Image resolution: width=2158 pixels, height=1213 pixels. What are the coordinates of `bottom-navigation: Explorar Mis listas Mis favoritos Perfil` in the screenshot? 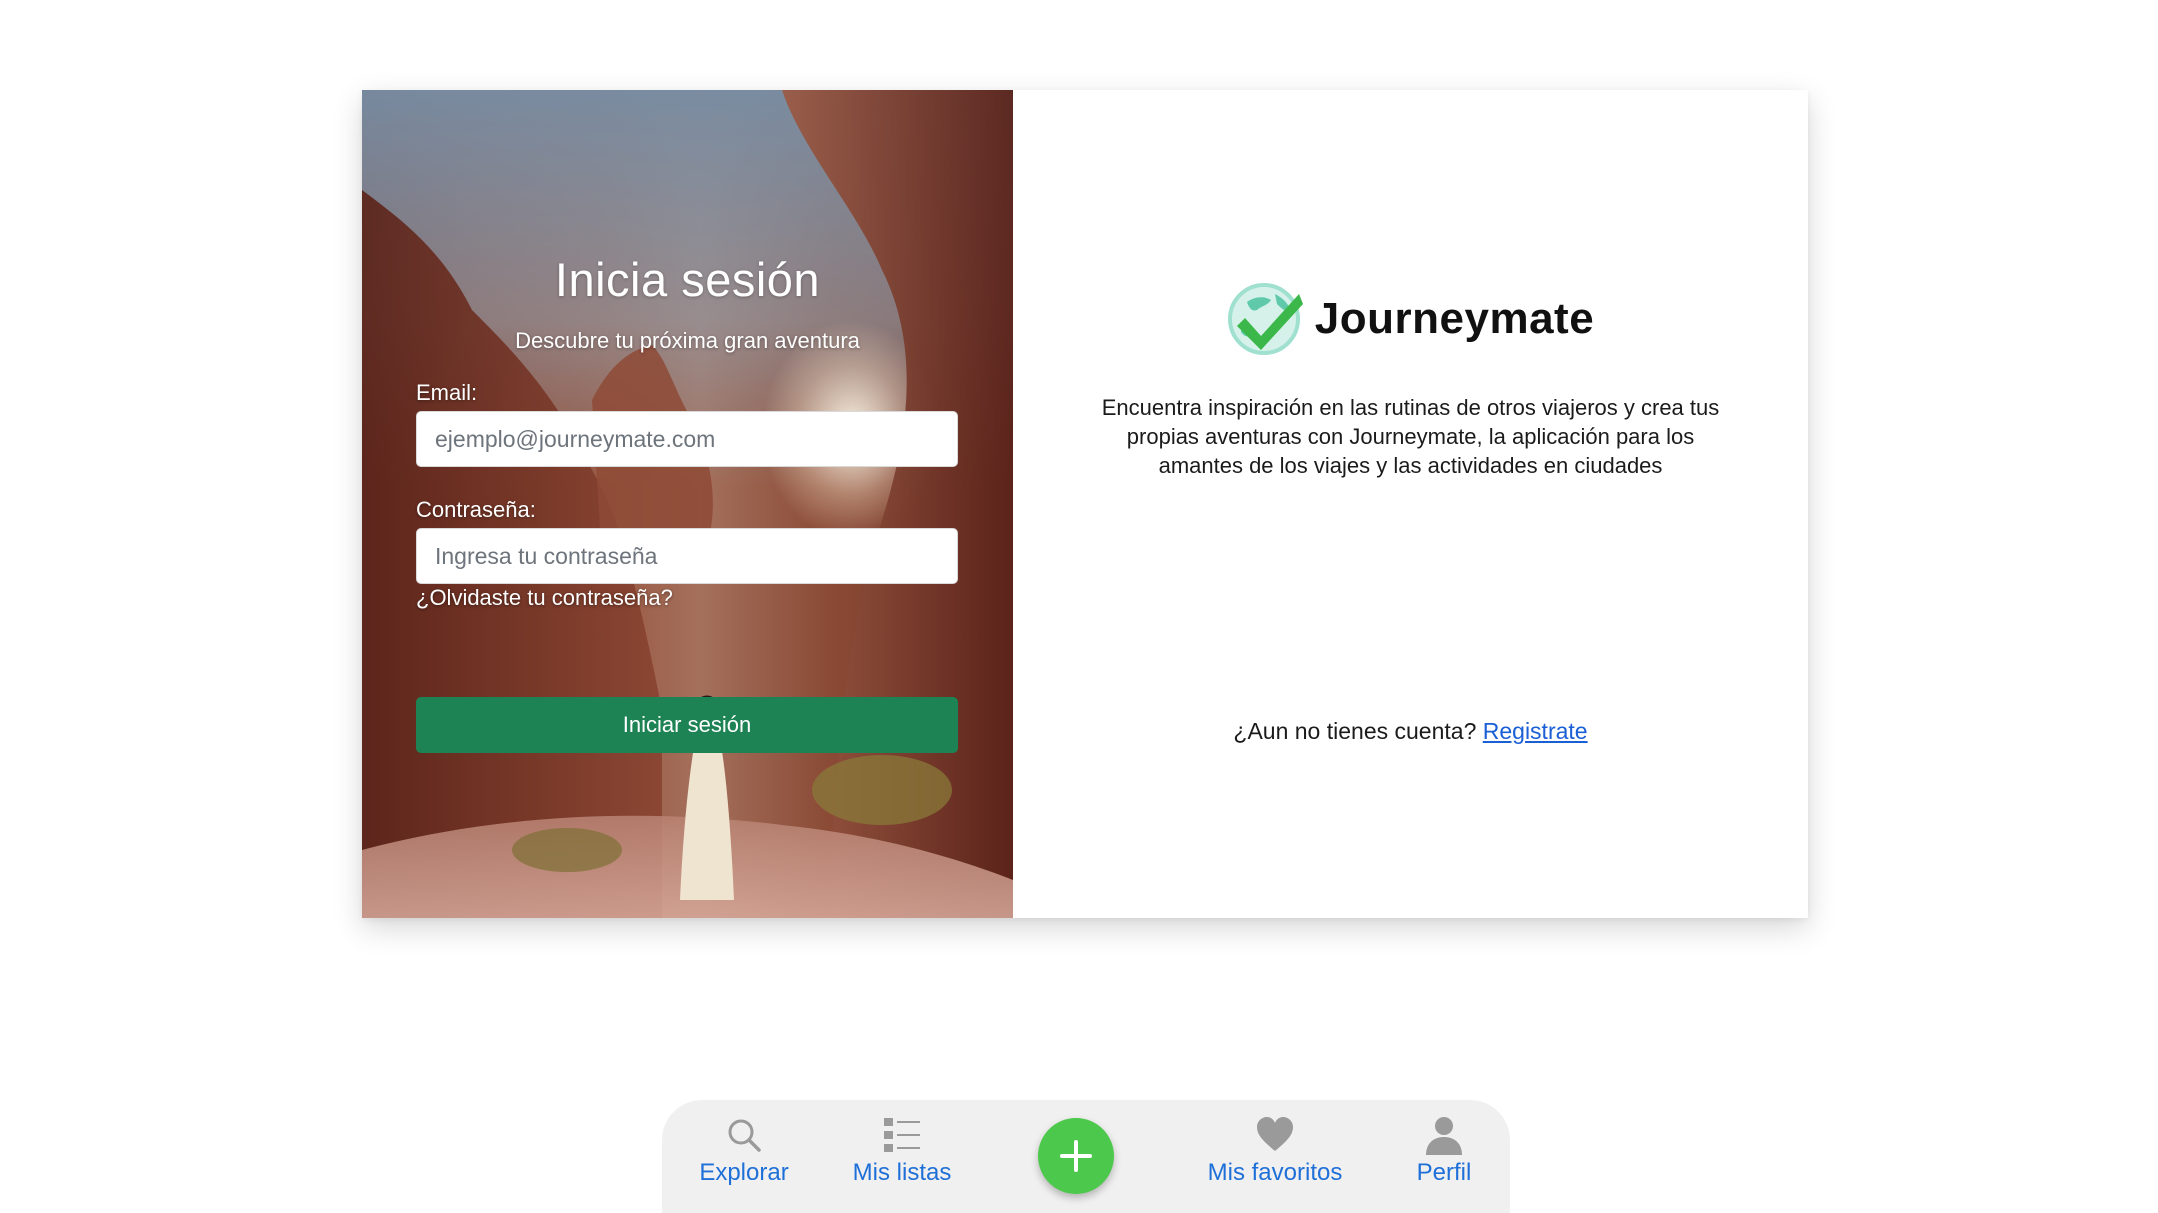 It's located at (1086, 1156).